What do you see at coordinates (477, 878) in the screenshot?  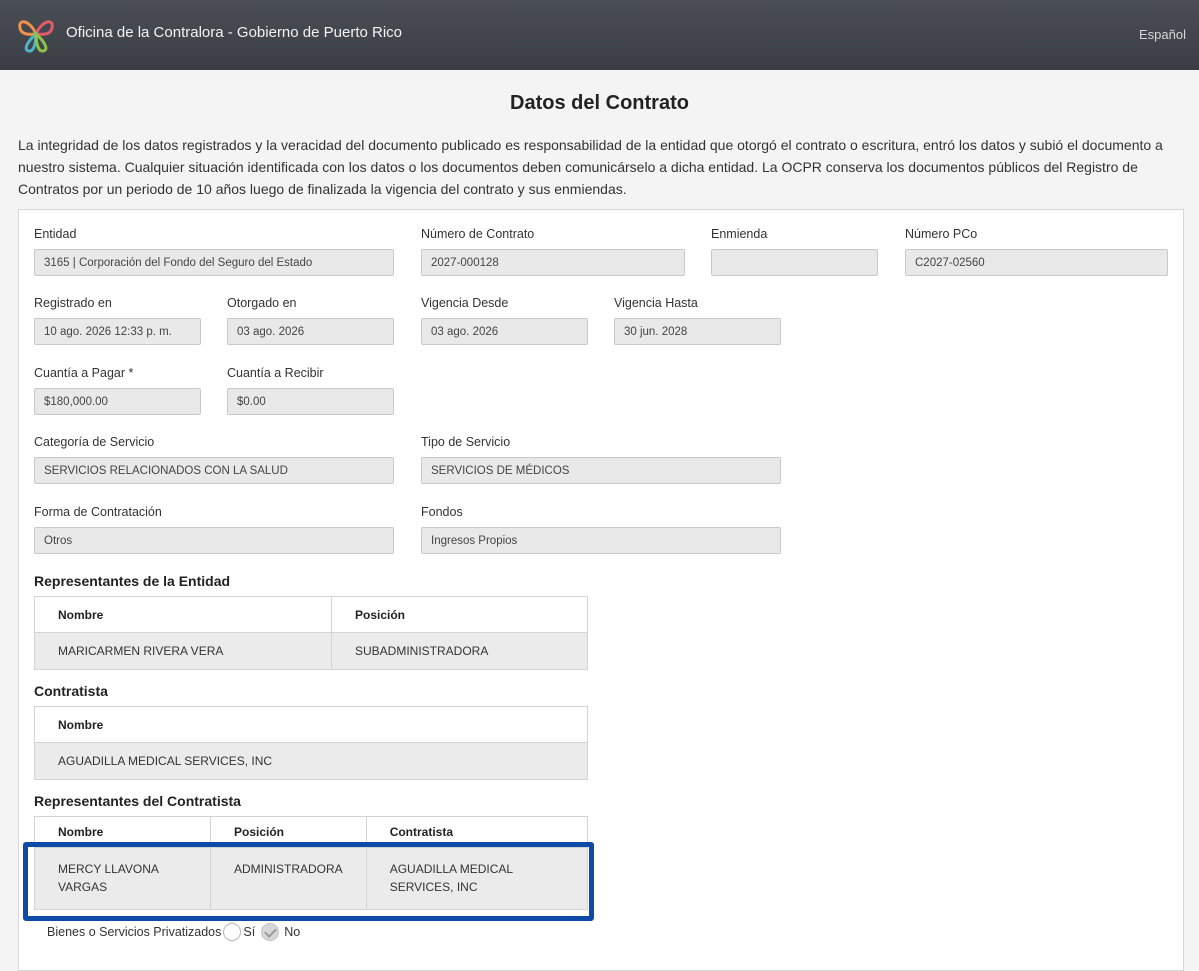 I see `cell-contratista: AGUADILLA MEDICAL SERVICES, INC` at bounding box center [477, 878].